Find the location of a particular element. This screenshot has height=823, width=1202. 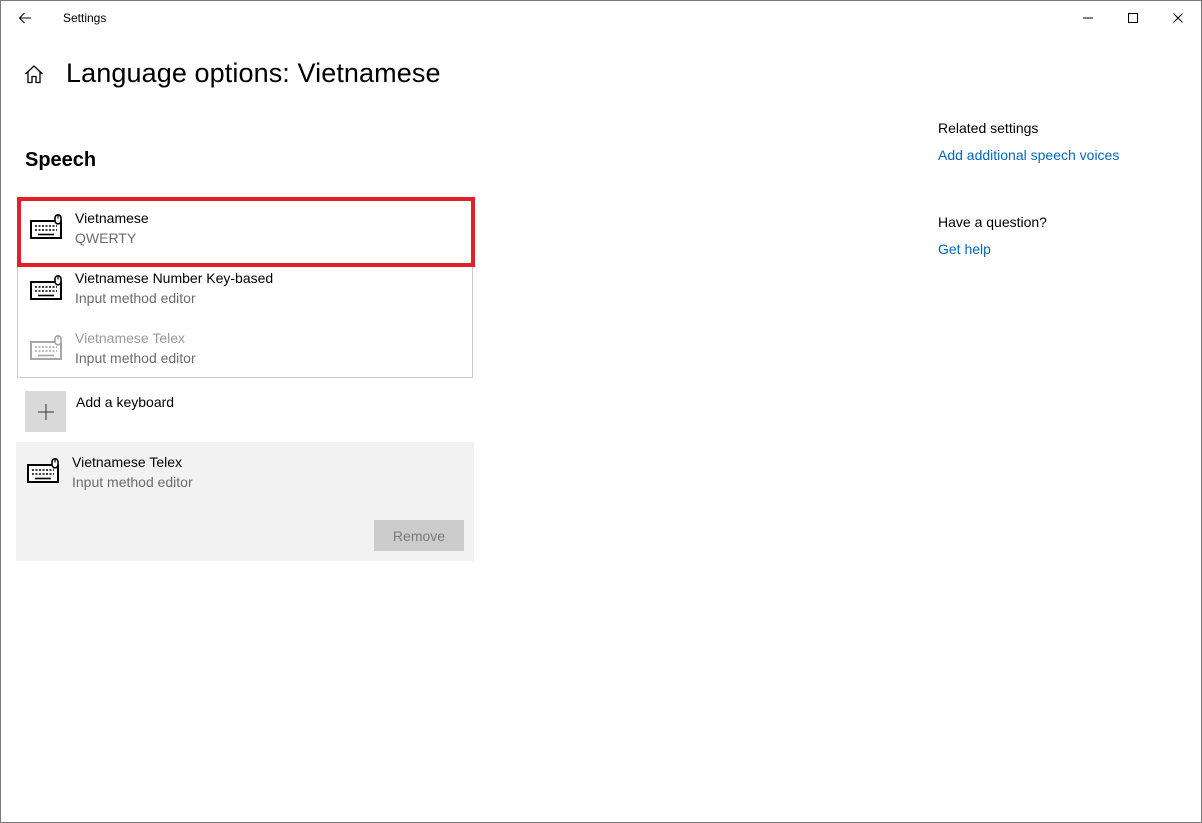

back-button is located at coordinates (25, 18).